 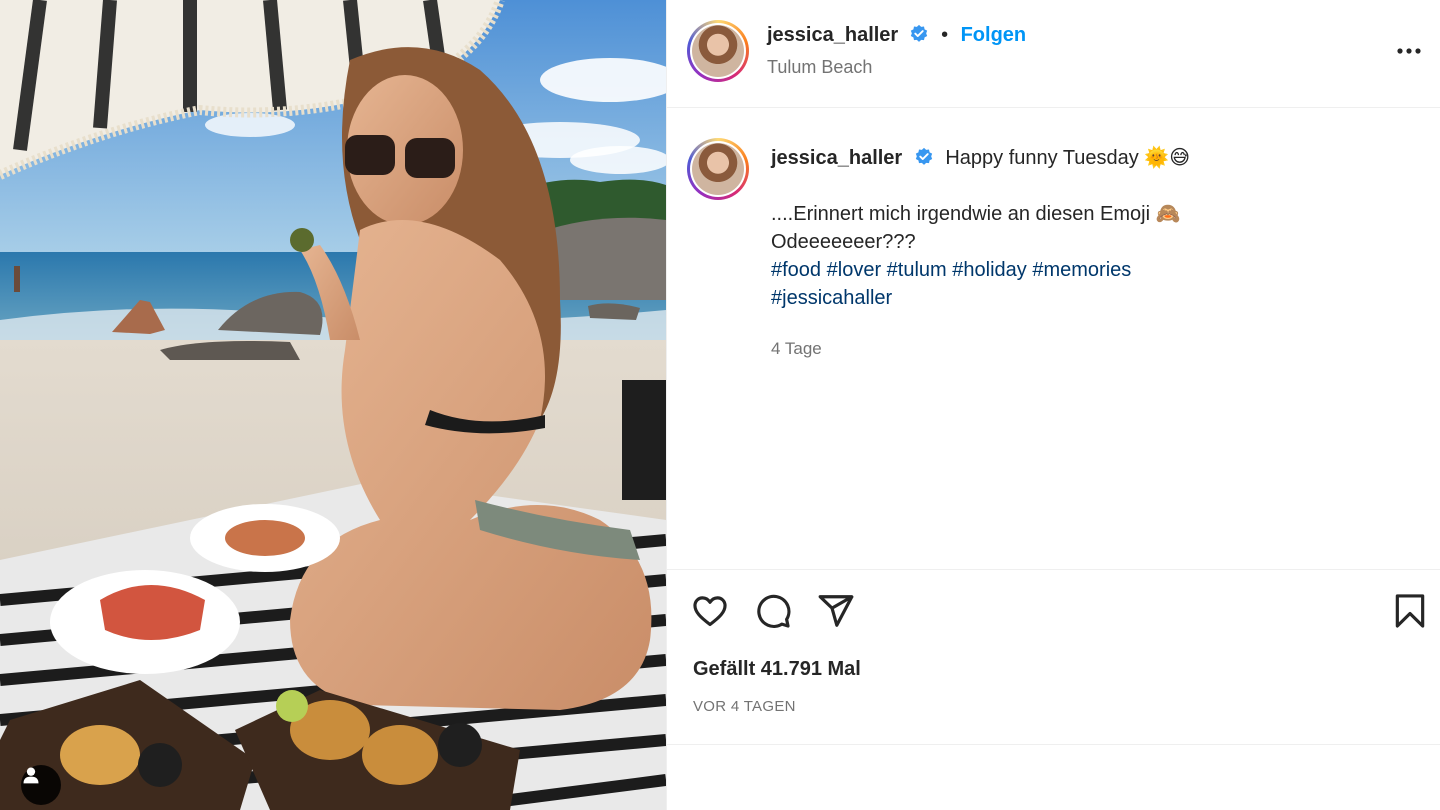 I want to click on caption-author-avatar, so click(x=718, y=169).